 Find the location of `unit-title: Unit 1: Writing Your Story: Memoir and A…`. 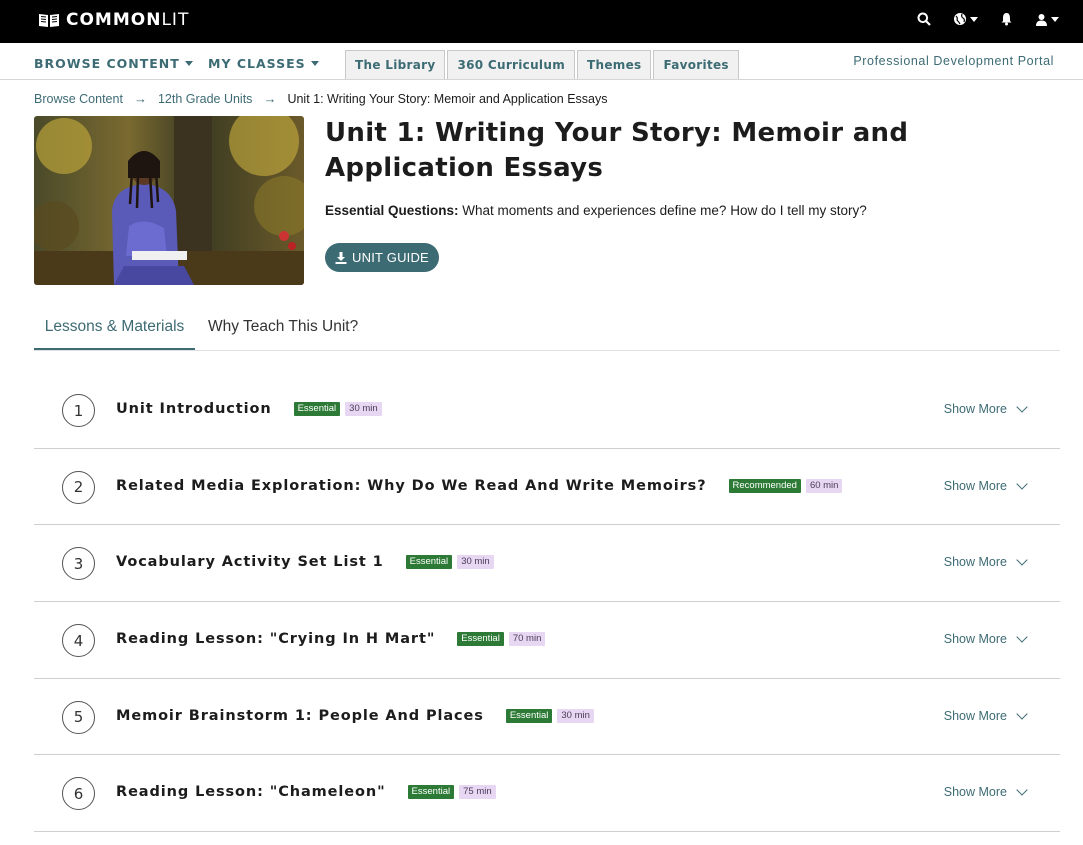

unit-title: Unit 1: Writing Your Story: Memoir and A… is located at coordinates (617, 150).